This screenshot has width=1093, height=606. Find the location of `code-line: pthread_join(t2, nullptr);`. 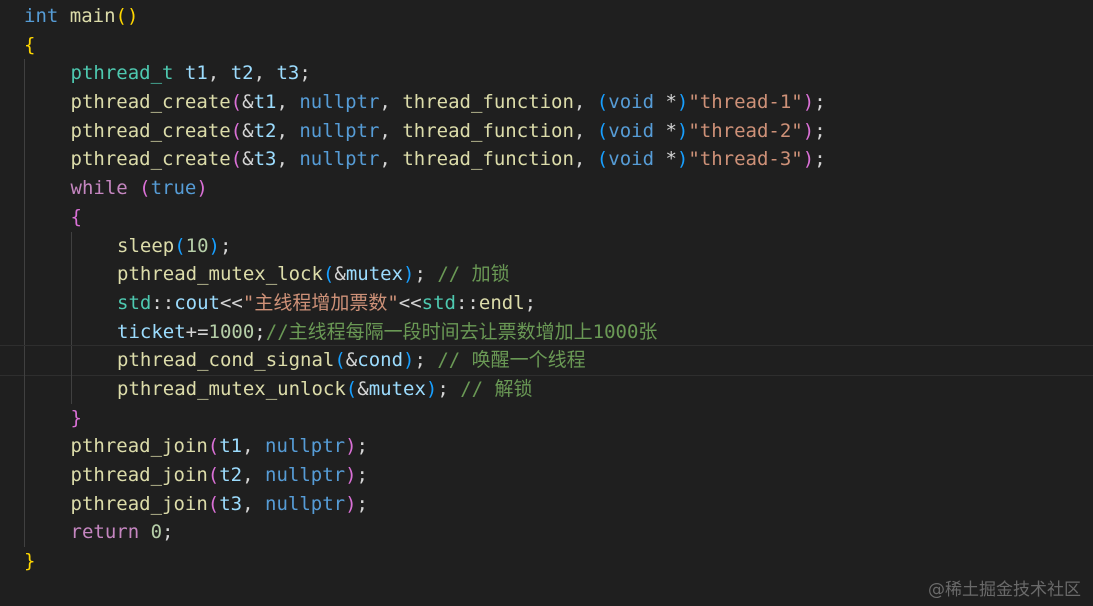

code-line: pthread_join(t2, nullptr); is located at coordinates (558, 475).